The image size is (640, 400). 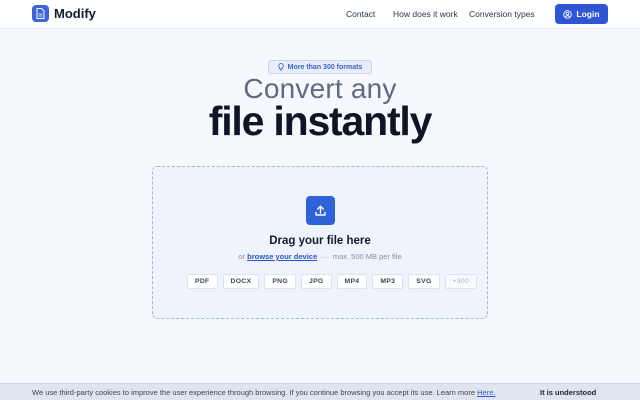 I want to click on brand-name: Modify, so click(x=75, y=13).